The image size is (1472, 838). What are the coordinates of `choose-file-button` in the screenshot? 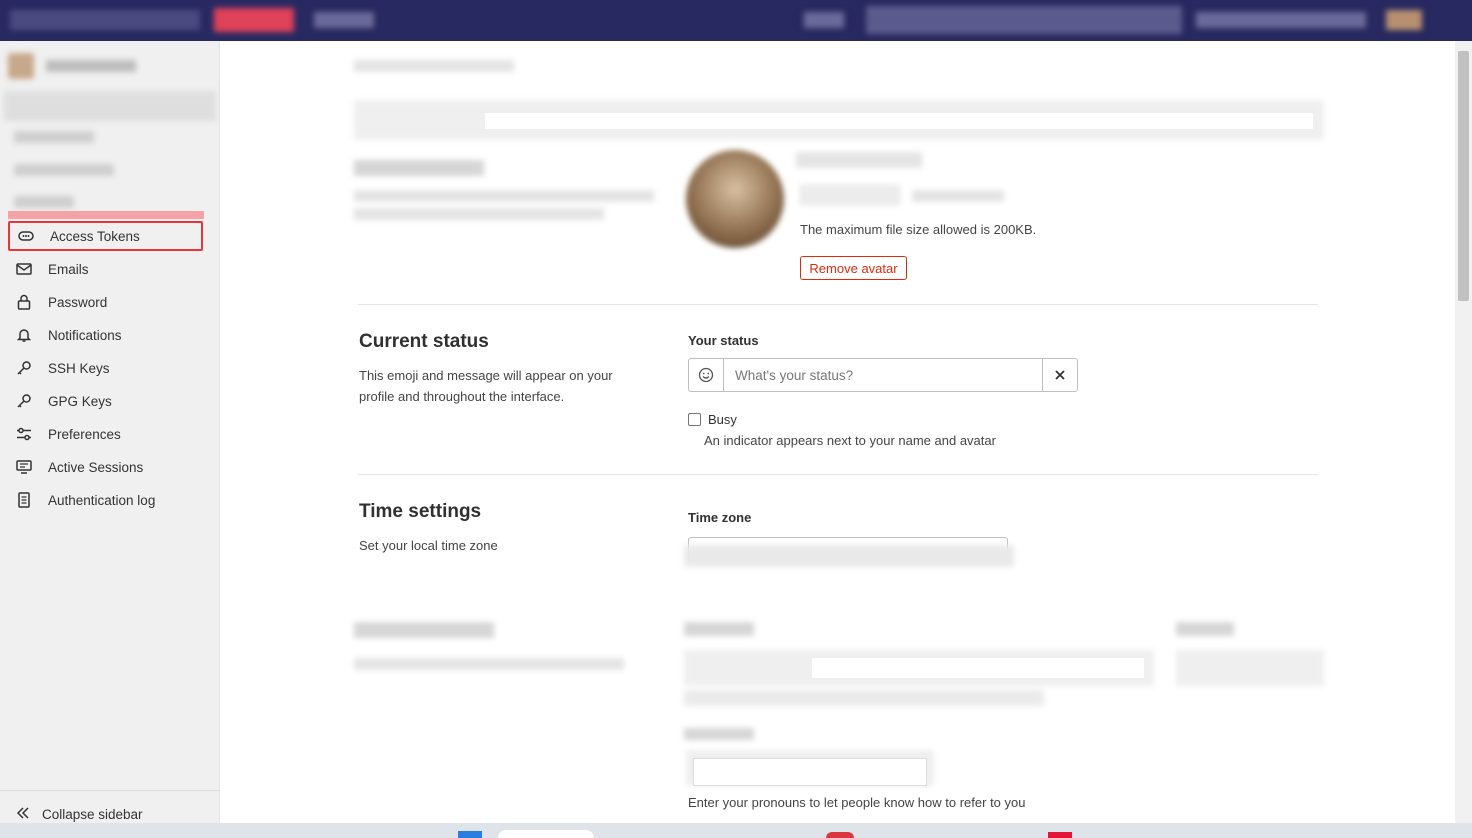 It's located at (850, 195).